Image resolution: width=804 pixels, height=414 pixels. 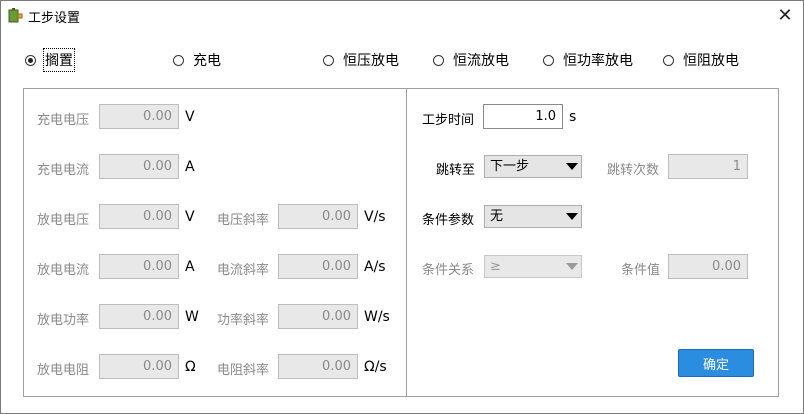 I want to click on mode-radio-rest: 搁置, so click(x=50, y=60).